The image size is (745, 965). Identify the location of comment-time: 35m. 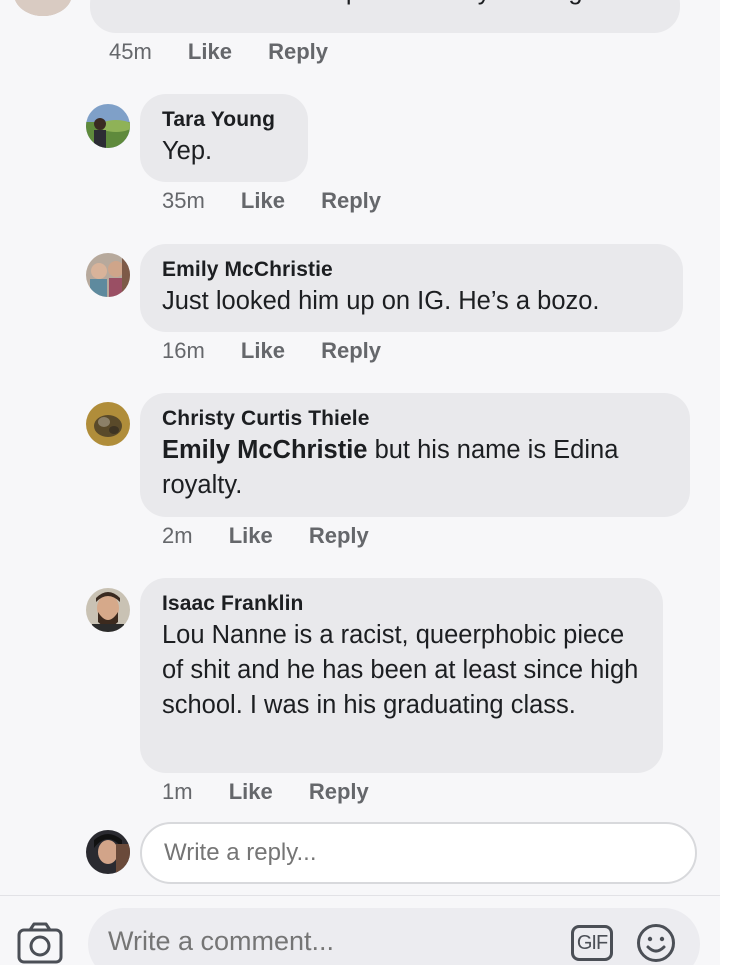
(183, 200).